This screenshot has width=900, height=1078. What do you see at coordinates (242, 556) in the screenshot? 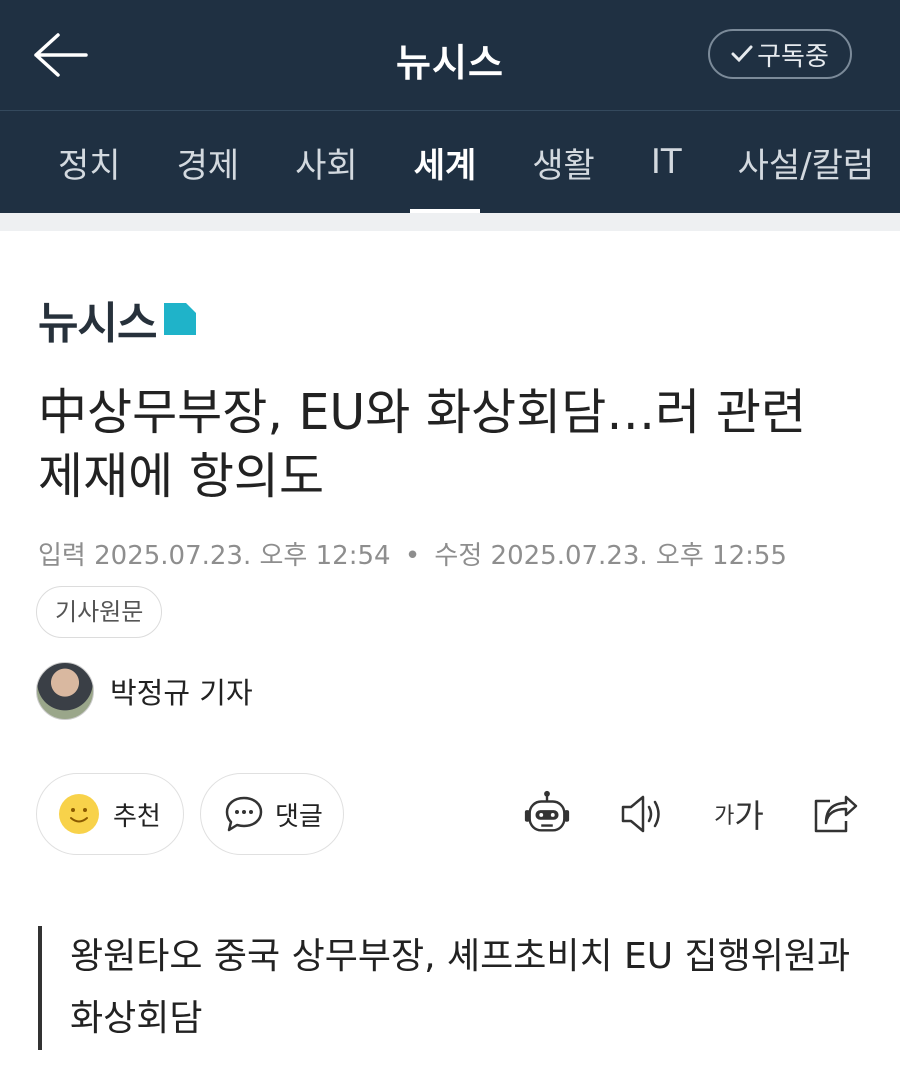
I see `published-date: 2025.07.23. 오후 12:54` at bounding box center [242, 556].